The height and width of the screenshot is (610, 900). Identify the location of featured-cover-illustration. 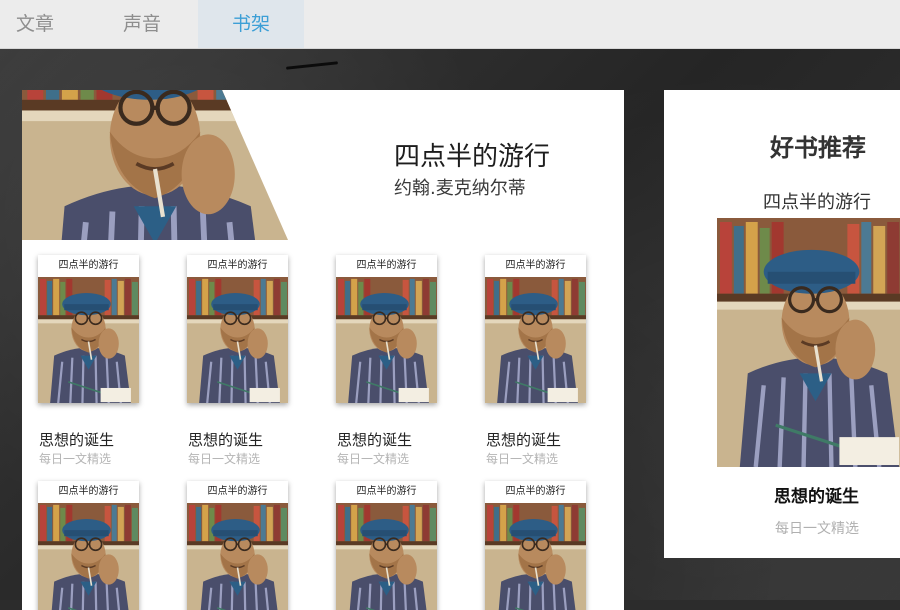
(155, 165).